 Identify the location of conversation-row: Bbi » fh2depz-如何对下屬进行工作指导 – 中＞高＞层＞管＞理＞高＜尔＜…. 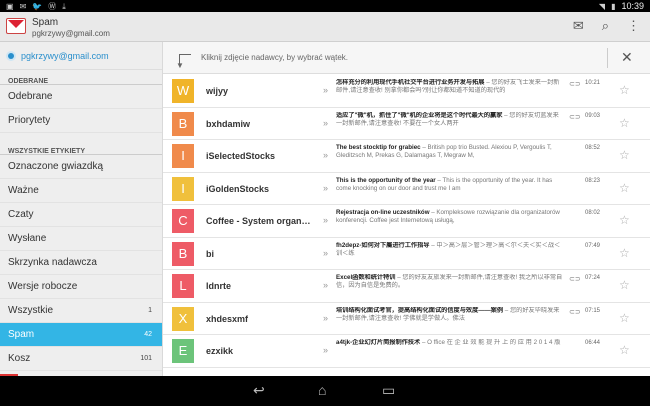
(406, 254).